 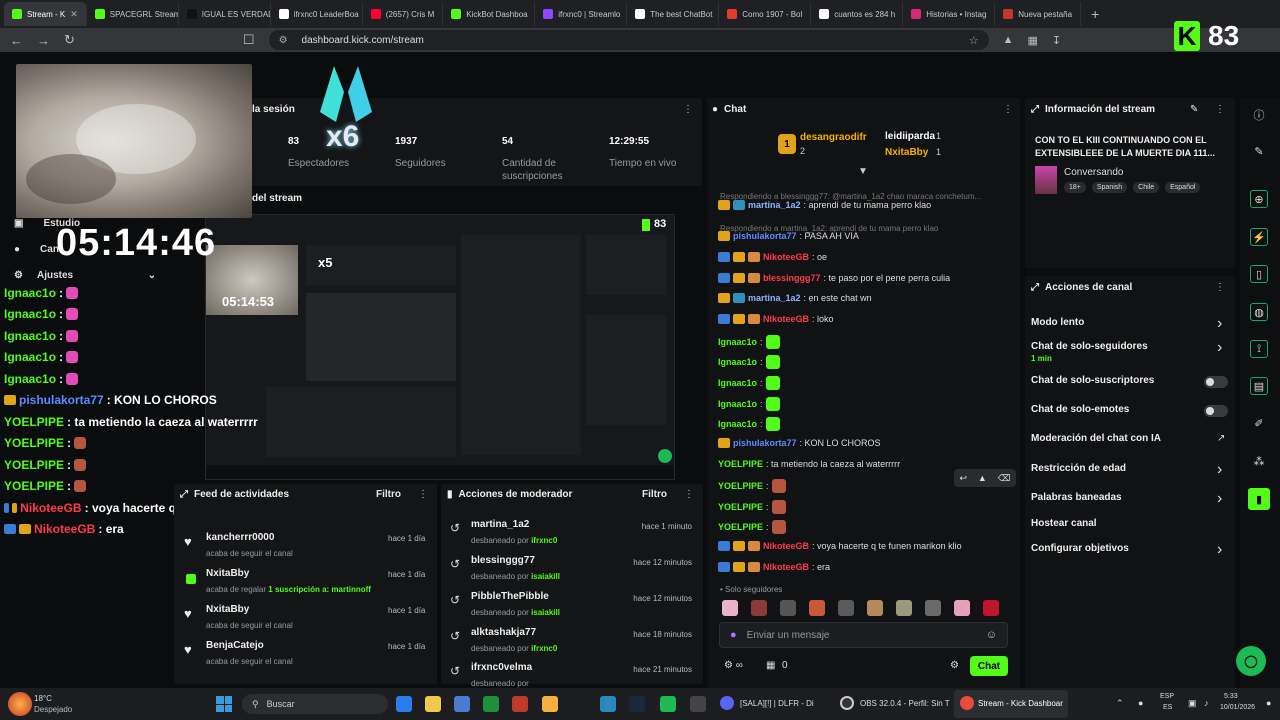 I want to click on extensions-icon: ▦, so click(x=1032, y=40).